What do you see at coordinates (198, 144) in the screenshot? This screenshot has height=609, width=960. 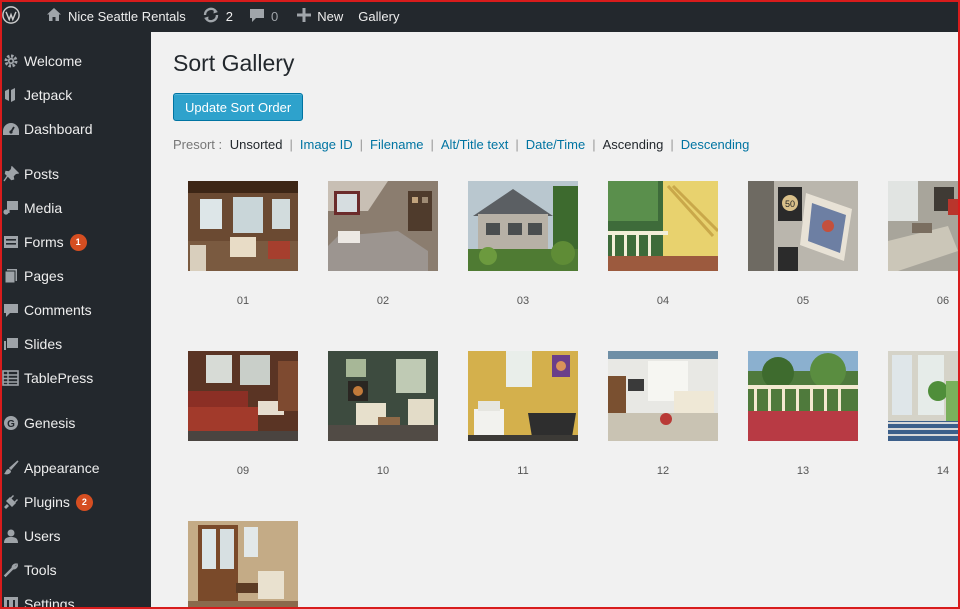 I see `presort-label: Presort :` at bounding box center [198, 144].